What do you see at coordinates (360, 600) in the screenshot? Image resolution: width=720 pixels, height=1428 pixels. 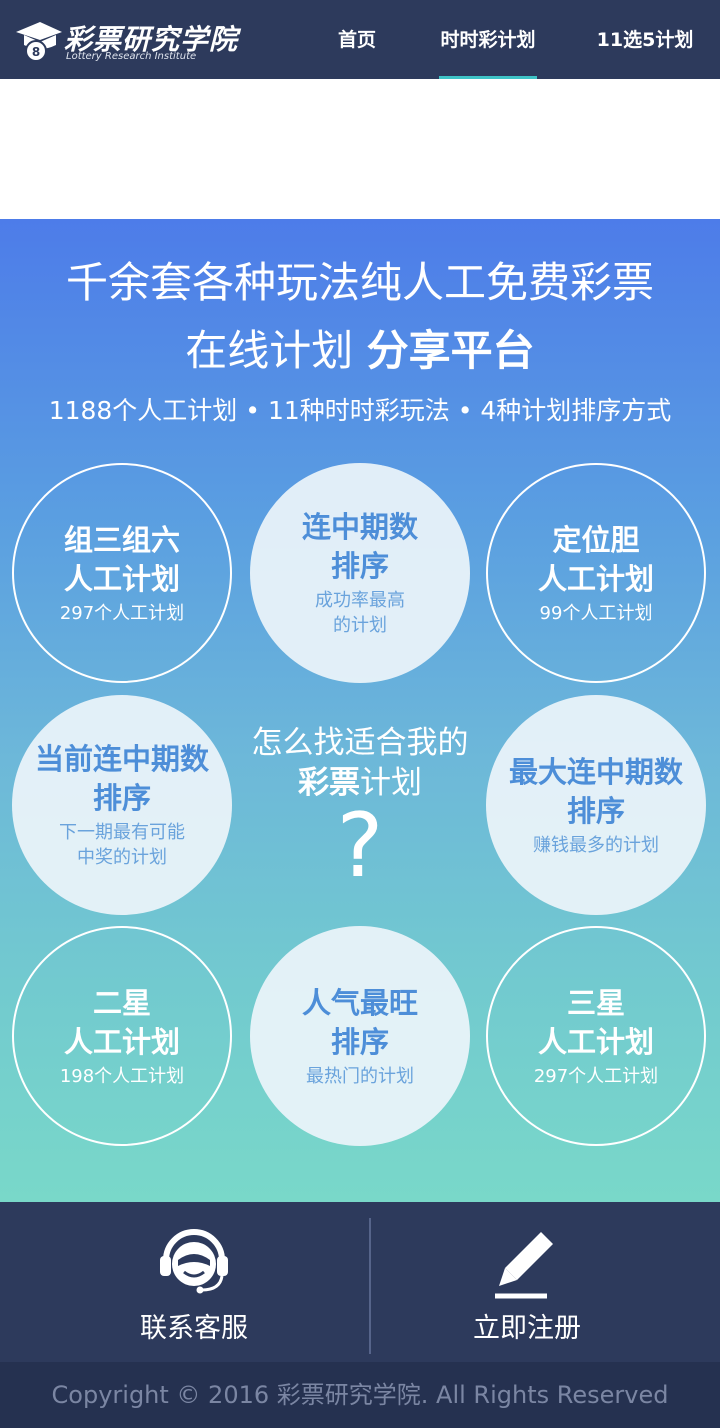 I see `circle-subtitle: 成功率最高` at bounding box center [360, 600].